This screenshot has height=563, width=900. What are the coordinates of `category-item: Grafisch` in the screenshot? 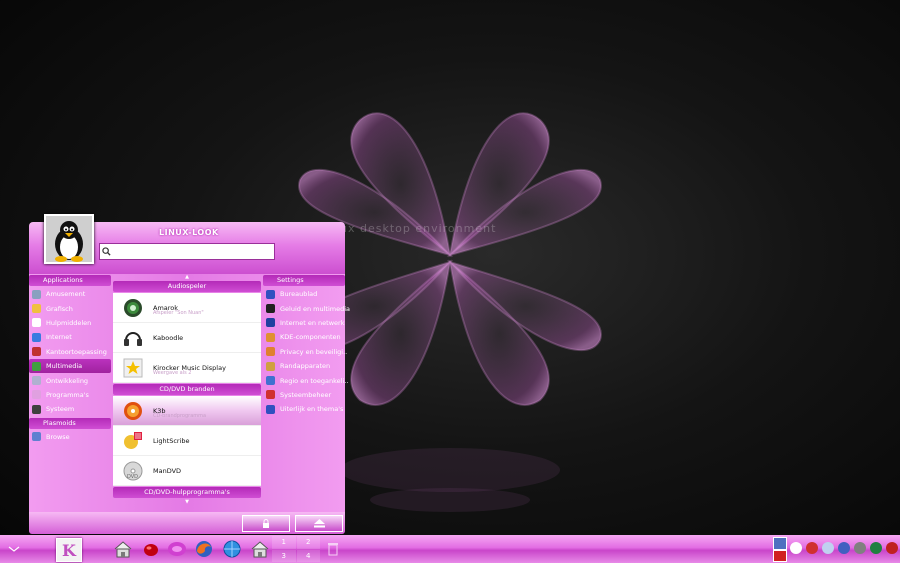 It's located at (70, 308).